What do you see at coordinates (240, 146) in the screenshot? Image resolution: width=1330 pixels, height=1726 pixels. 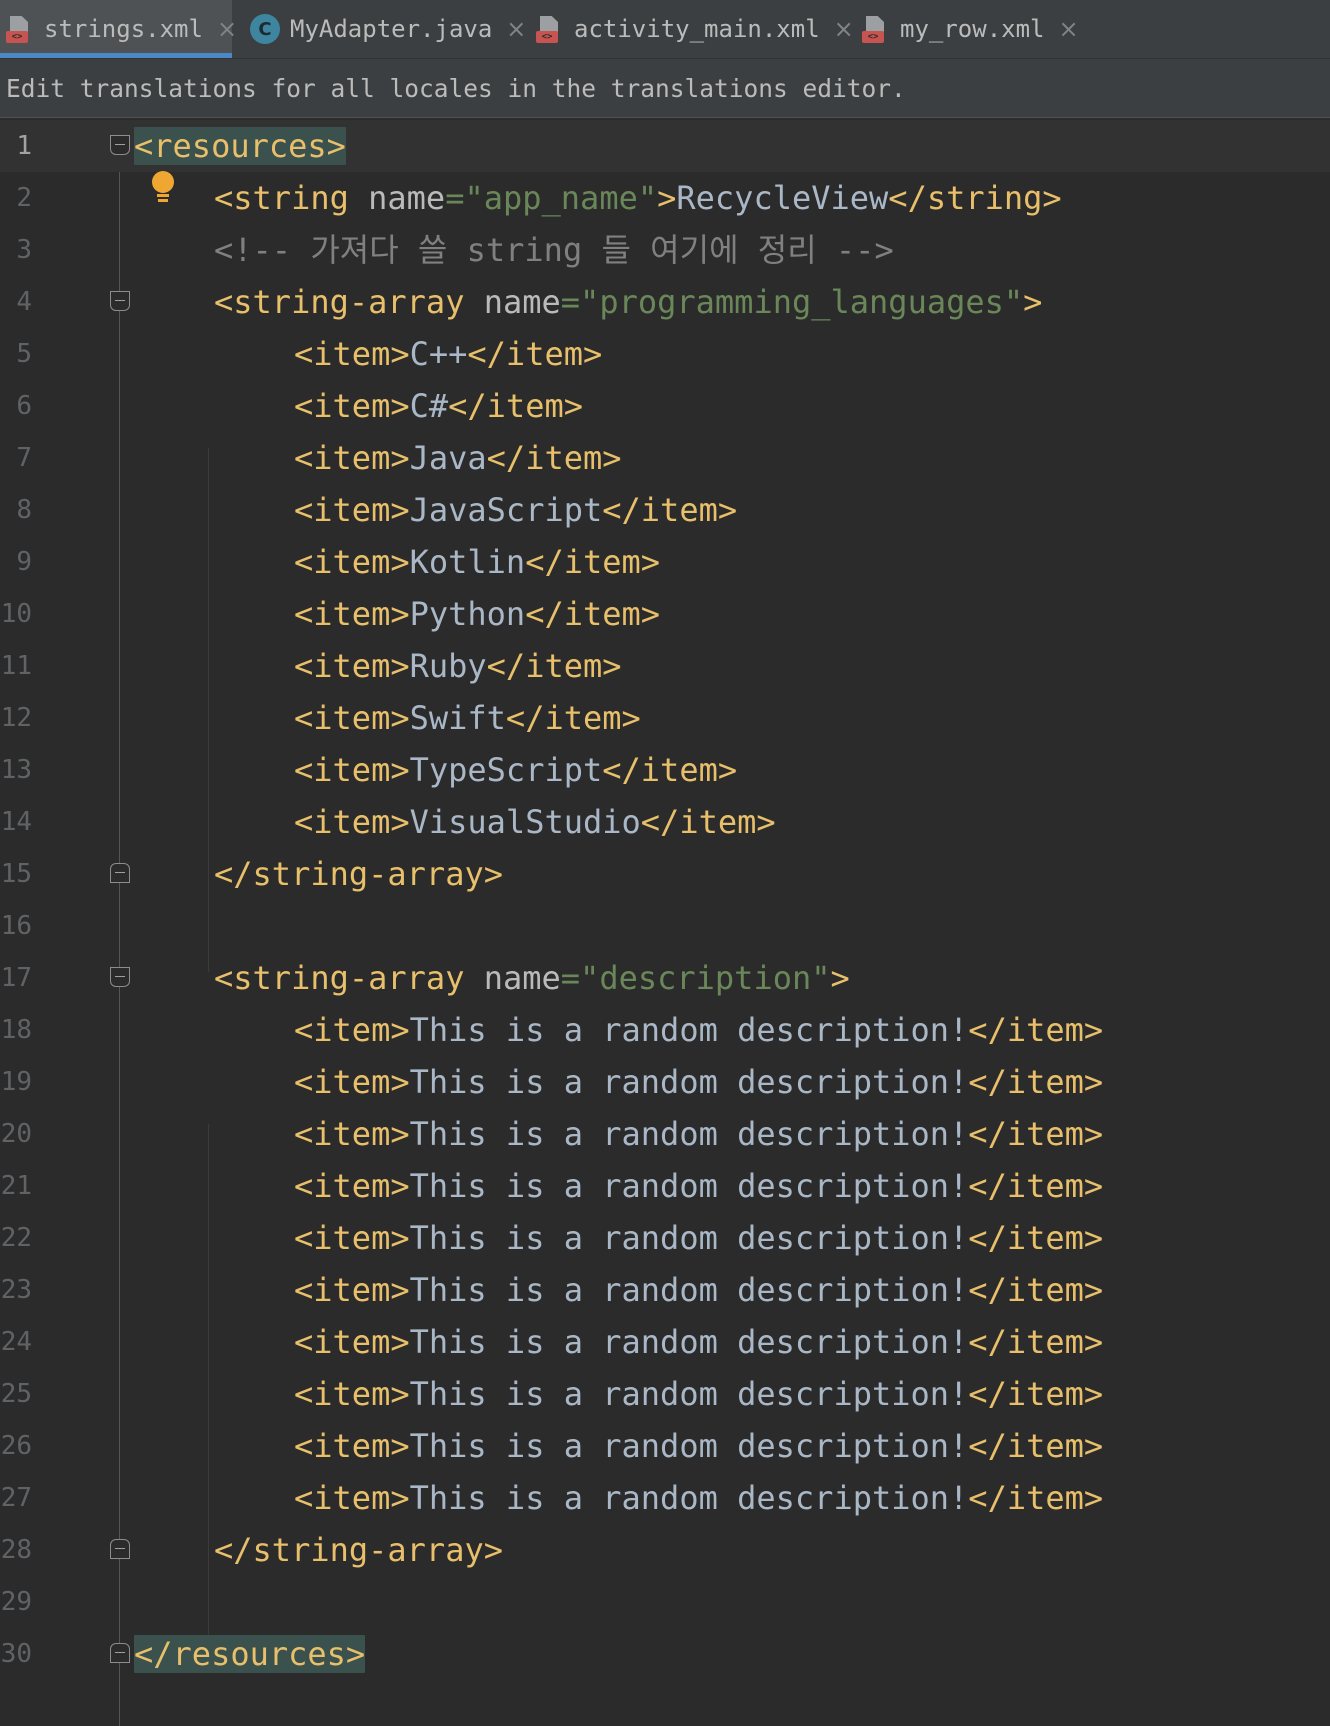 I see `xml-tag: <resources>` at bounding box center [240, 146].